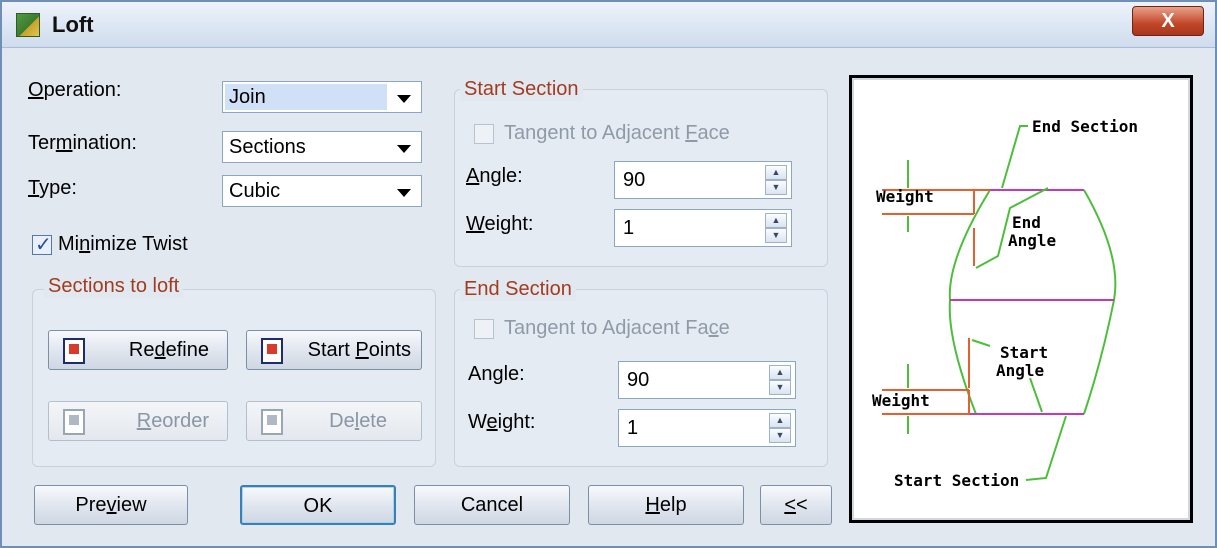  What do you see at coordinates (638, 380) in the screenshot?
I see `end-angle-value: 90` at bounding box center [638, 380].